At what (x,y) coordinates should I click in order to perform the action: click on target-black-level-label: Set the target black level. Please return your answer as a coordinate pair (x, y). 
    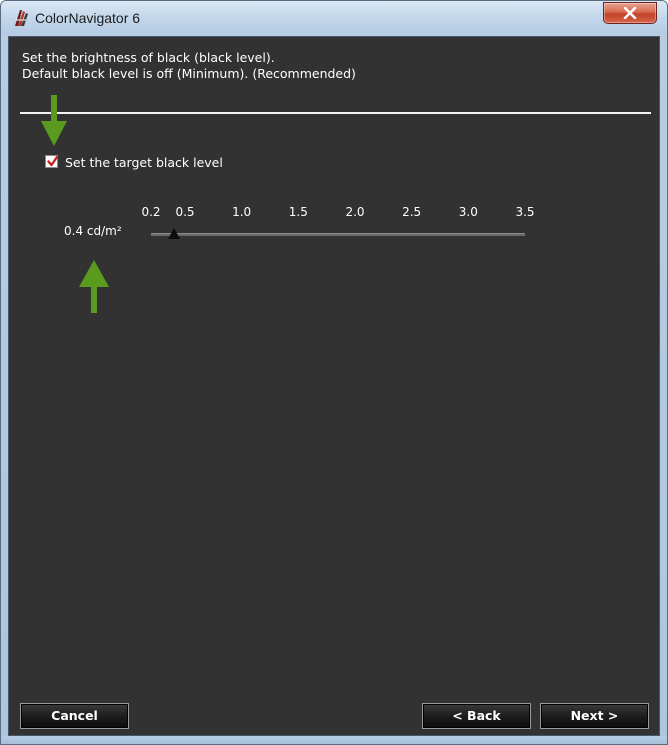
    Looking at the image, I should click on (144, 162).